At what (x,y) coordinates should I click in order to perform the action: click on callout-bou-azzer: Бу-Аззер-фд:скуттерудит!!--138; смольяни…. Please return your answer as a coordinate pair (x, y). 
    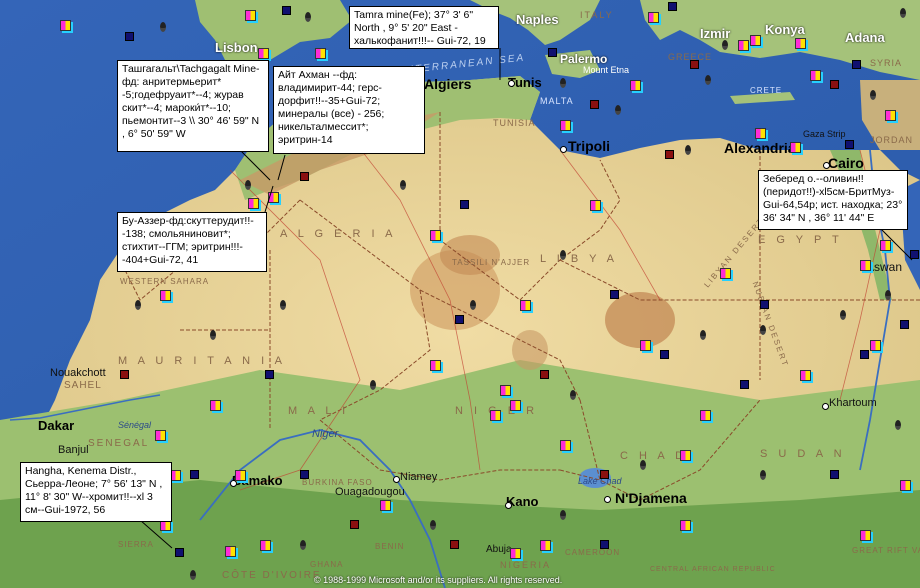
    Looking at the image, I should click on (192, 242).